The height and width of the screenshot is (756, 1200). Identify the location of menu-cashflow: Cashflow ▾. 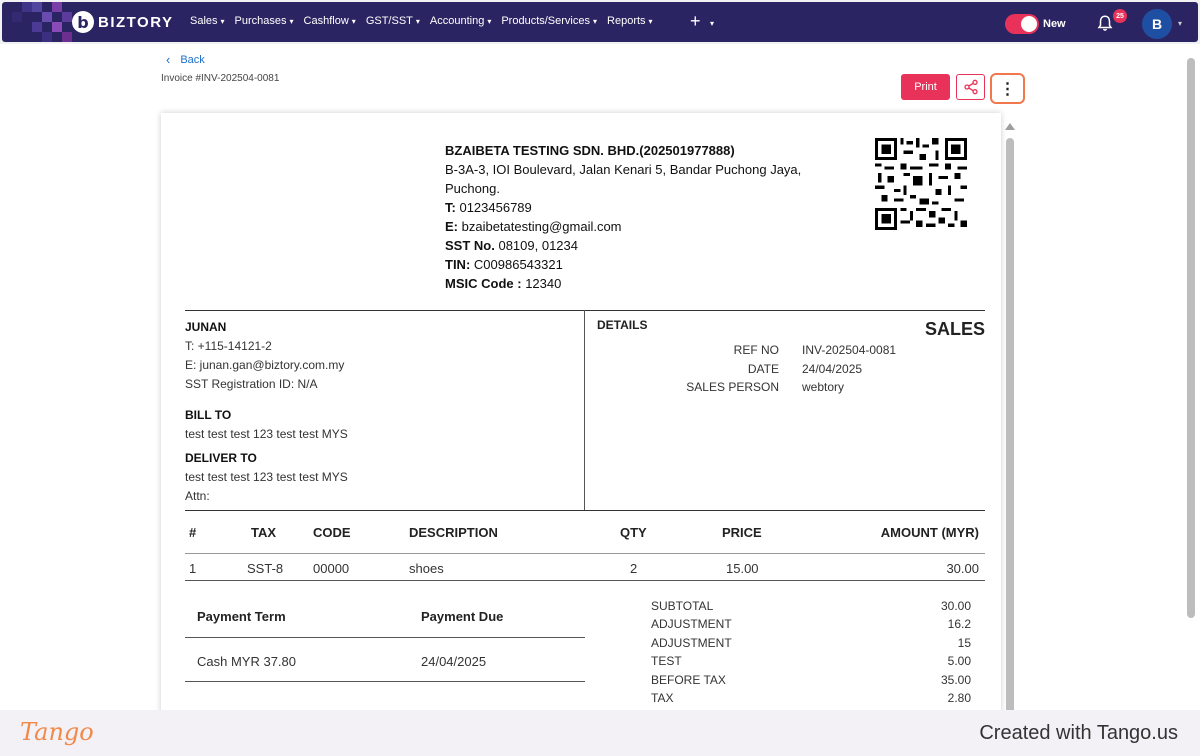
(330, 21).